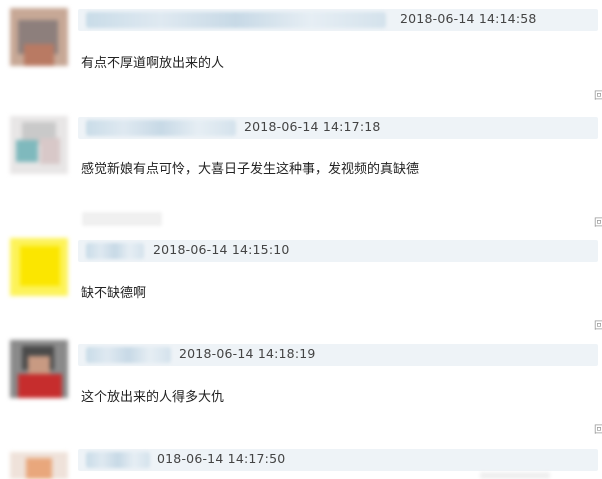  I want to click on comment-text: 有点不厚道啊放出来的人, so click(153, 63).